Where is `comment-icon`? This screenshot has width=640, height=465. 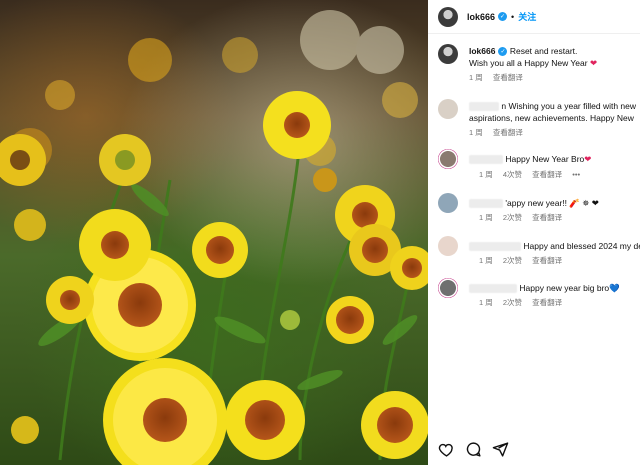 comment-icon is located at coordinates (473, 449).